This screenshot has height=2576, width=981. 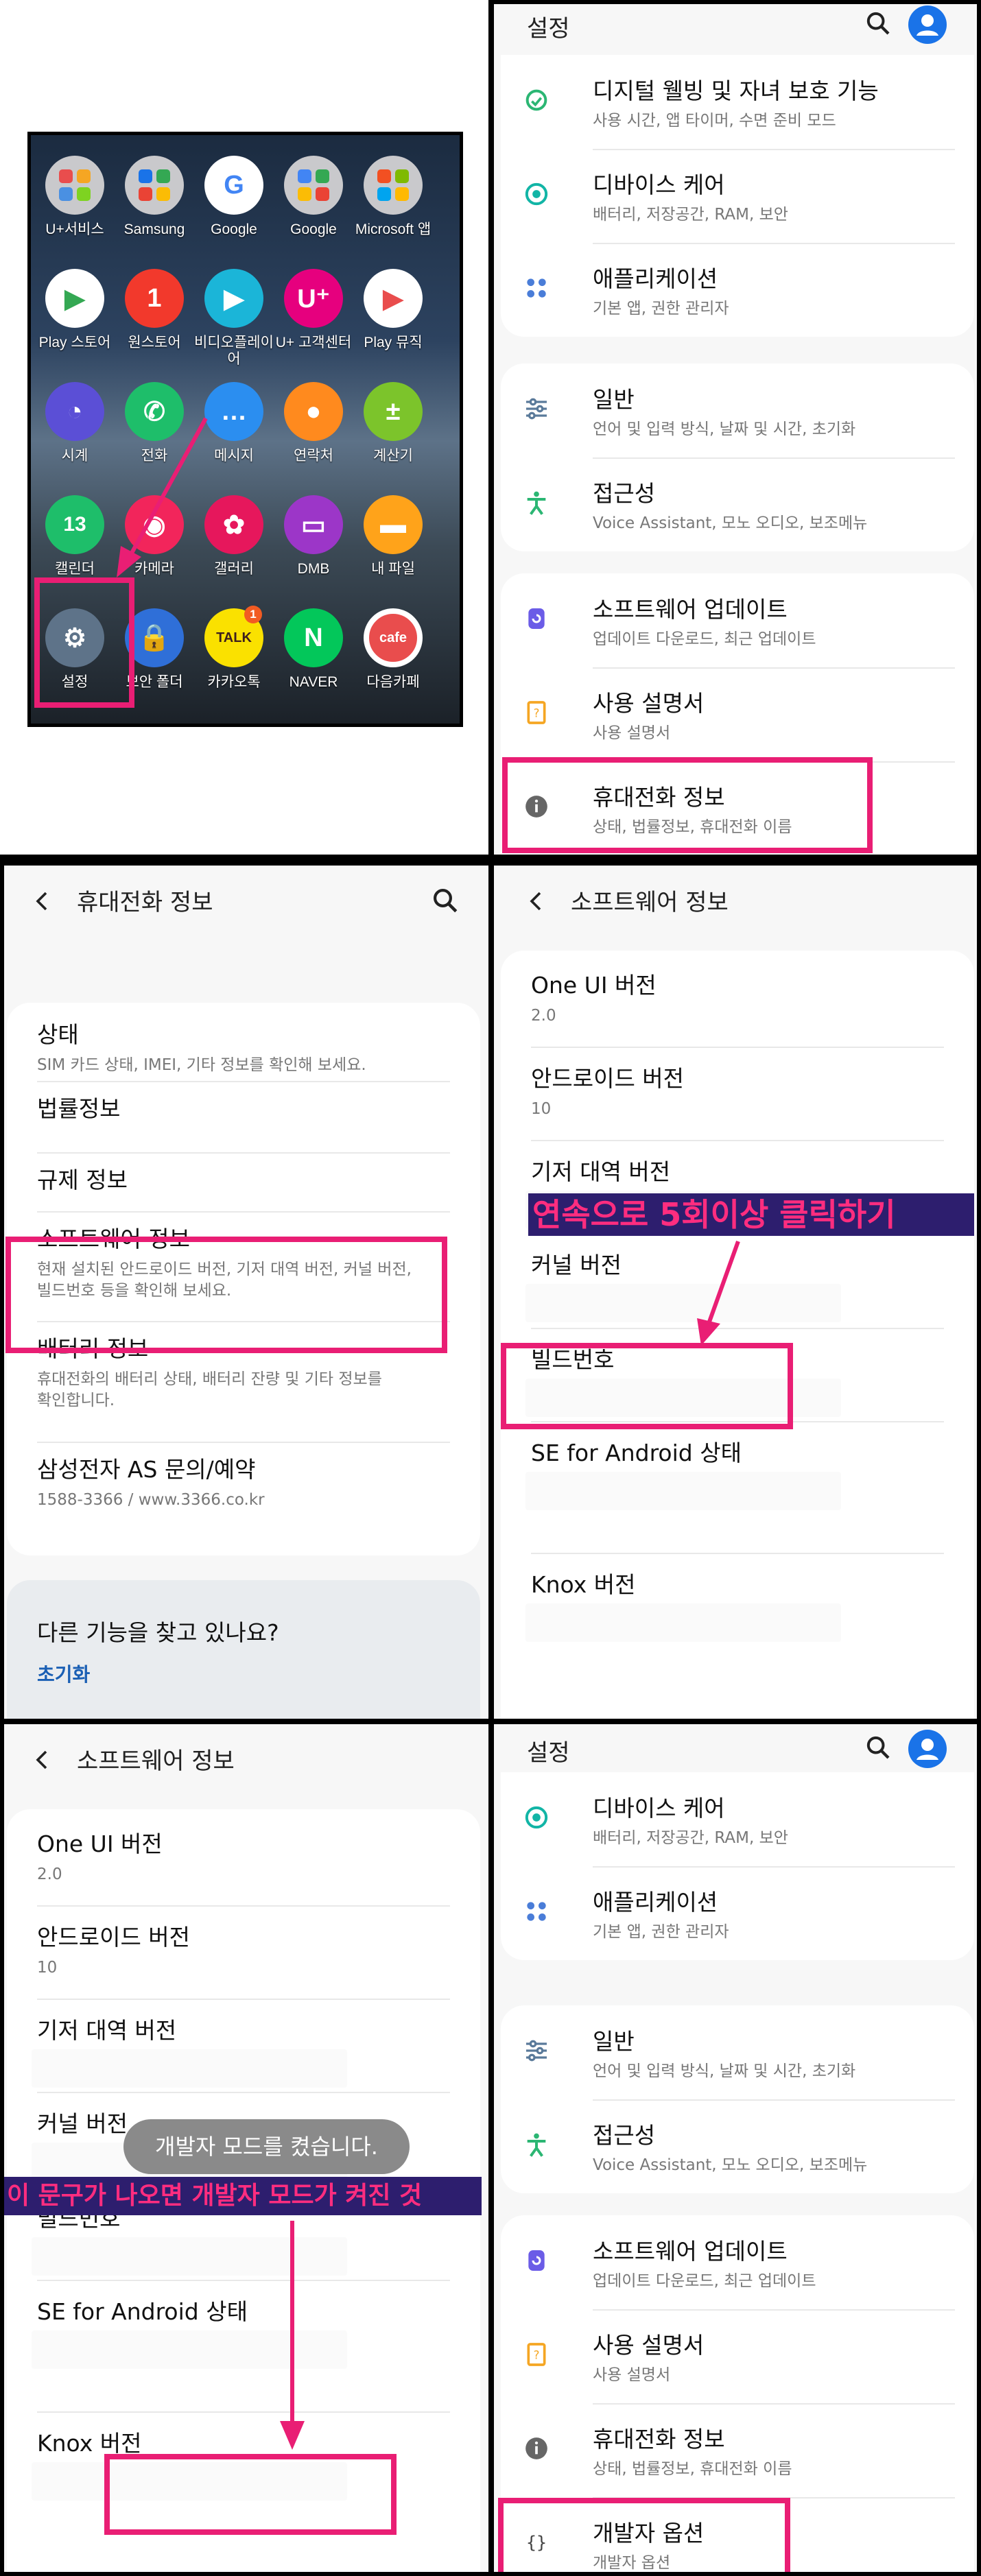 What do you see at coordinates (655, 1902) in the screenshot?
I see `settings-item-title: 애플리케이션` at bounding box center [655, 1902].